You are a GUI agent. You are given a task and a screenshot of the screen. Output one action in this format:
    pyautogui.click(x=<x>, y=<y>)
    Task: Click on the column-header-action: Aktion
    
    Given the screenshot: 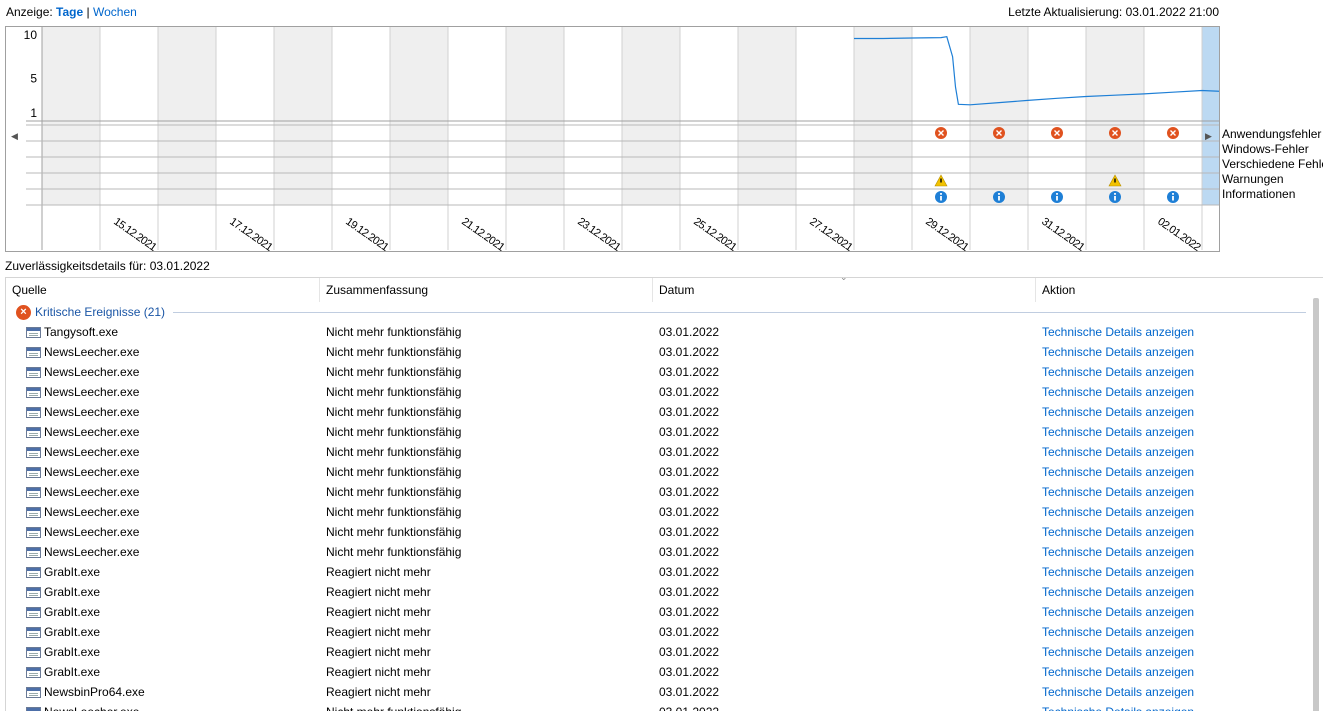 What is the action you would take?
    pyautogui.click(x=1172, y=290)
    